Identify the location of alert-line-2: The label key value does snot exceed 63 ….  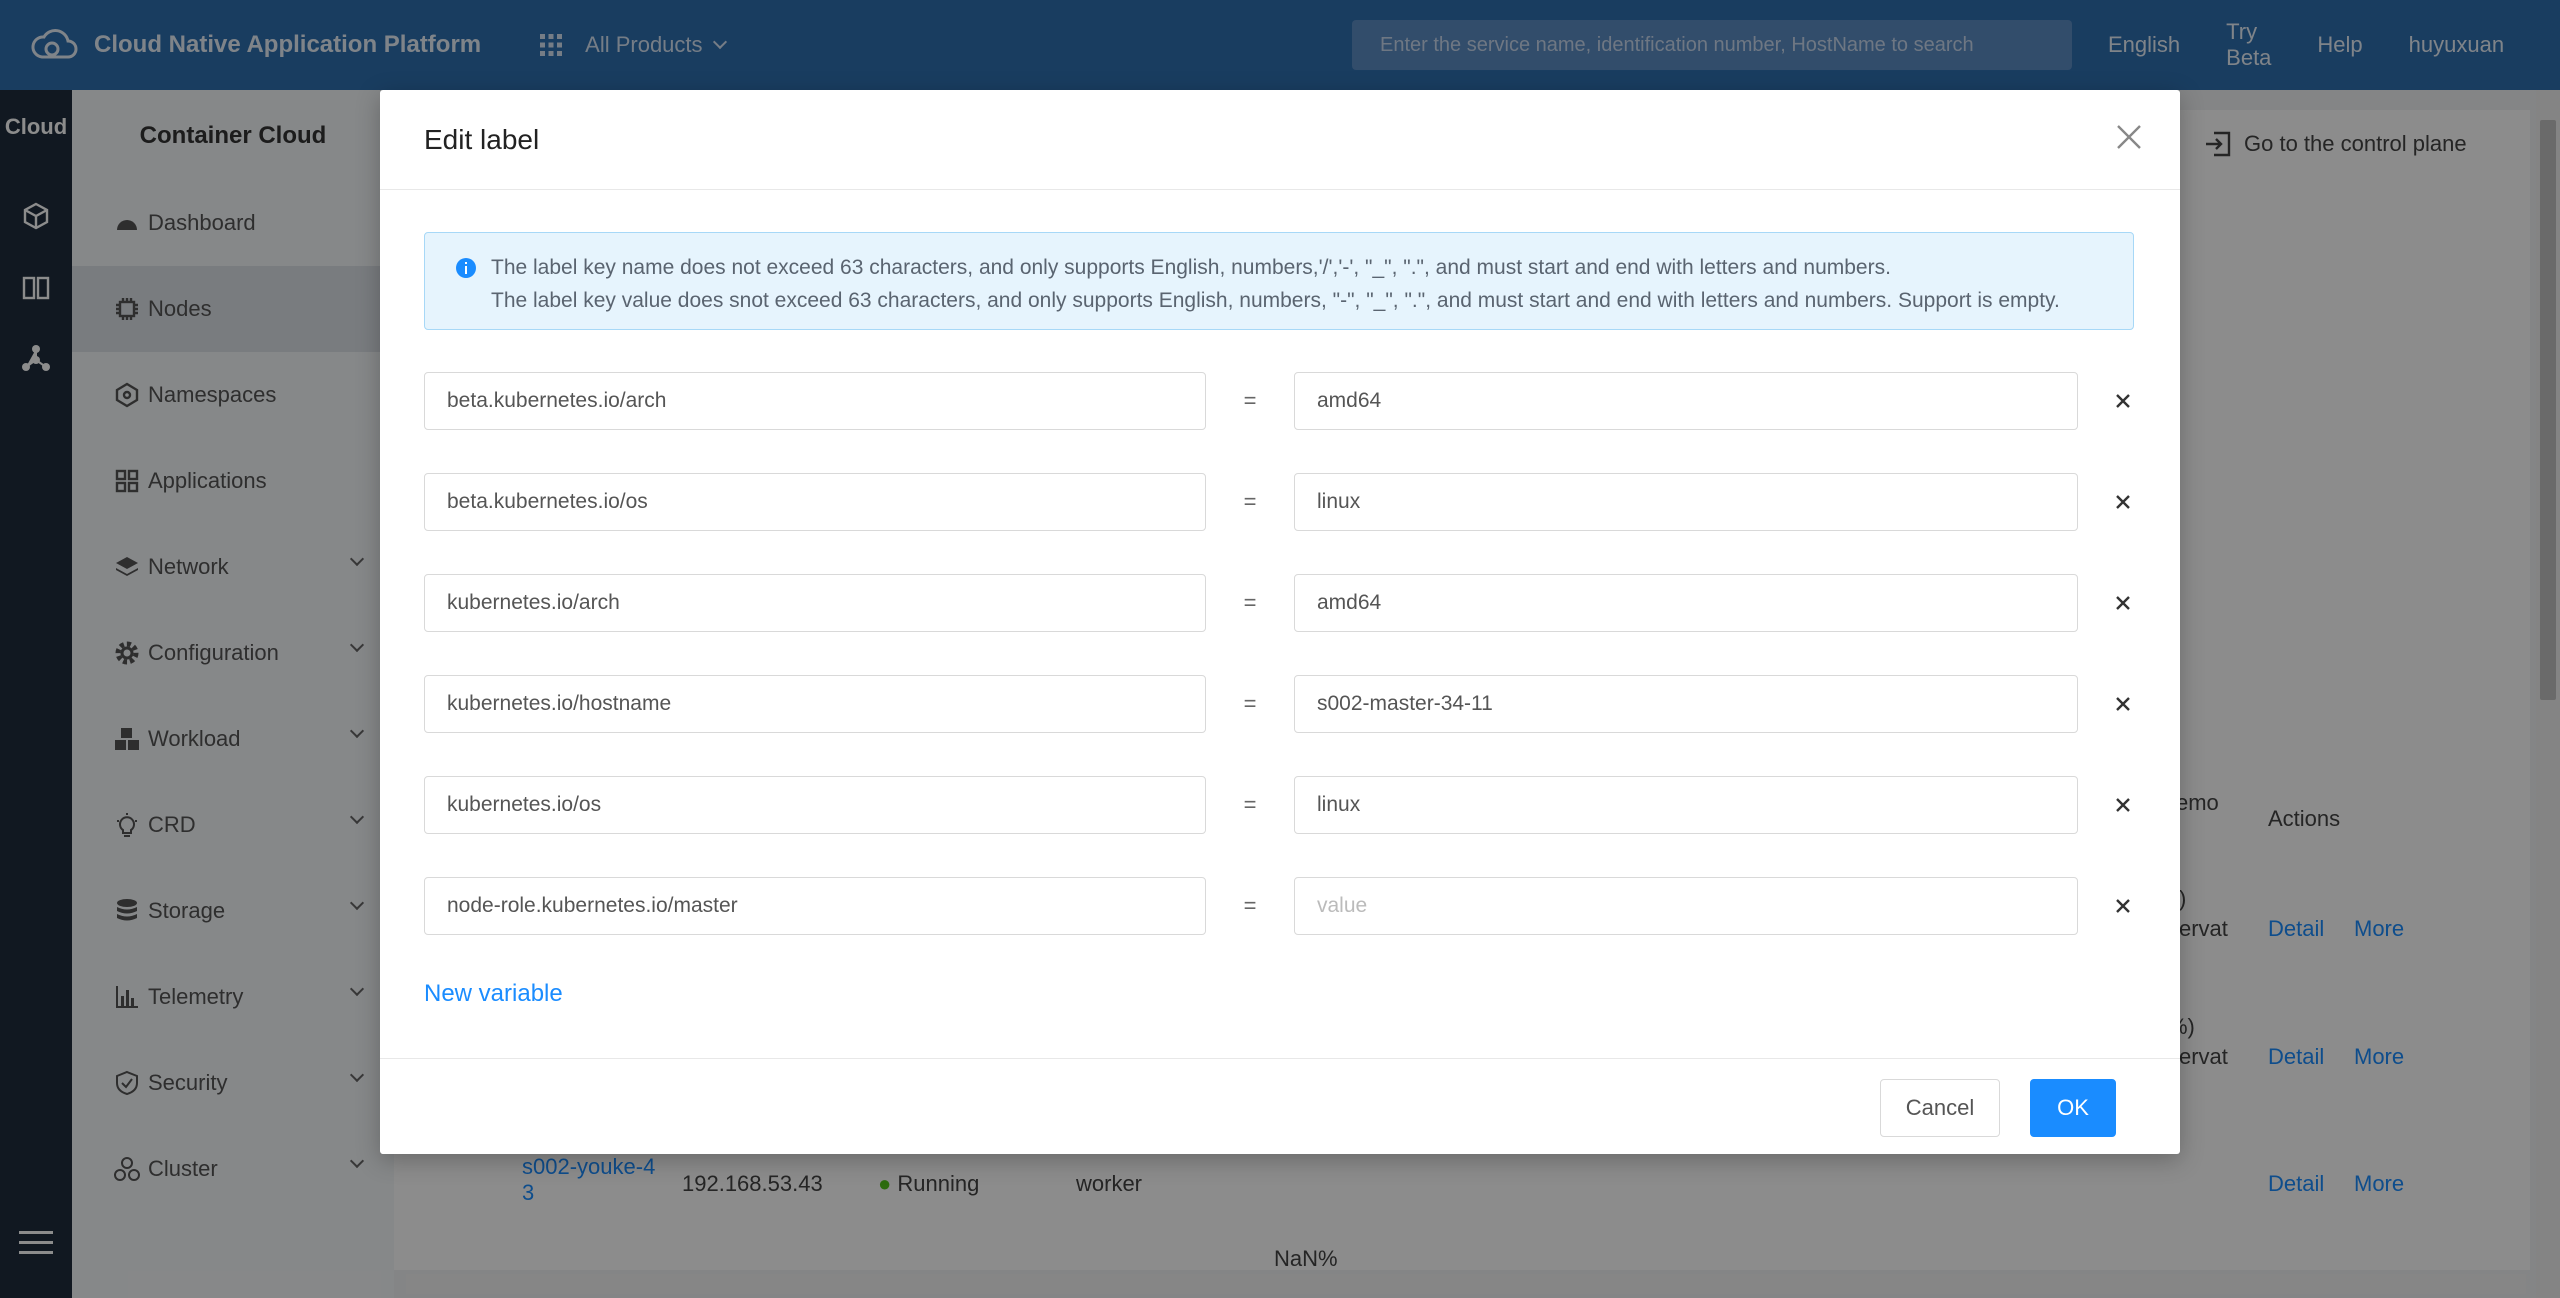
(1275, 300).